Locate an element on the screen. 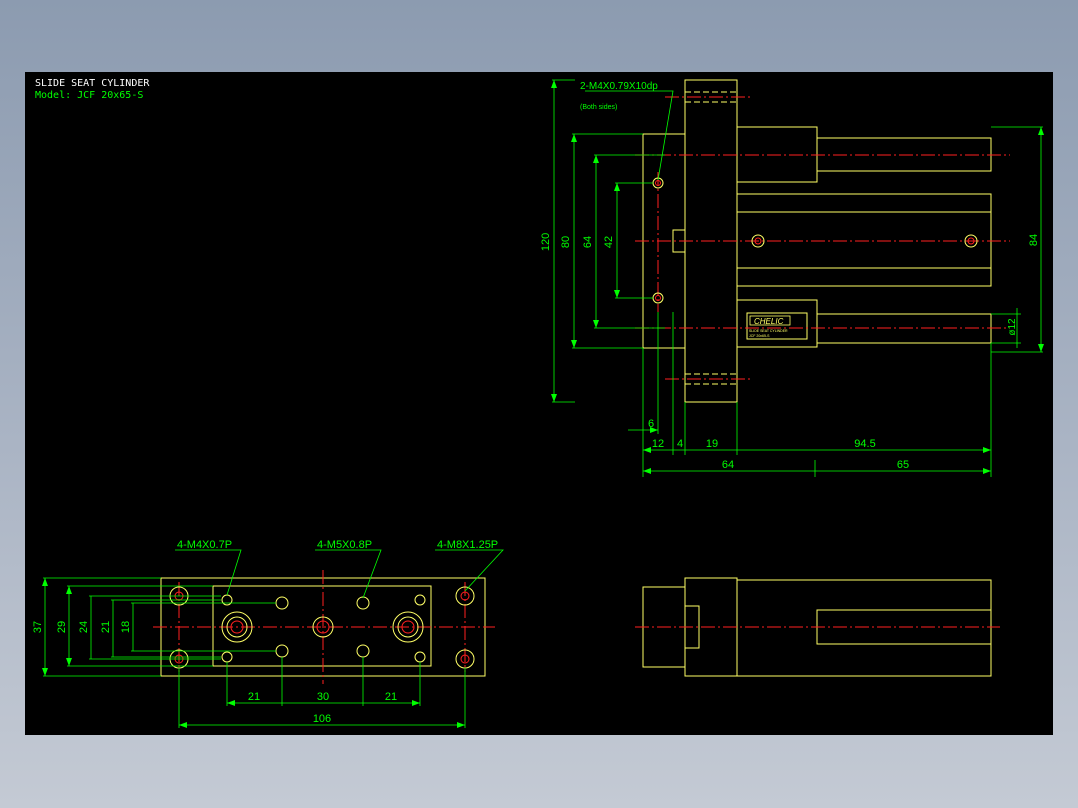 The image size is (1078, 808). nameplate-logo: CHELIC is located at coordinates (769, 321).